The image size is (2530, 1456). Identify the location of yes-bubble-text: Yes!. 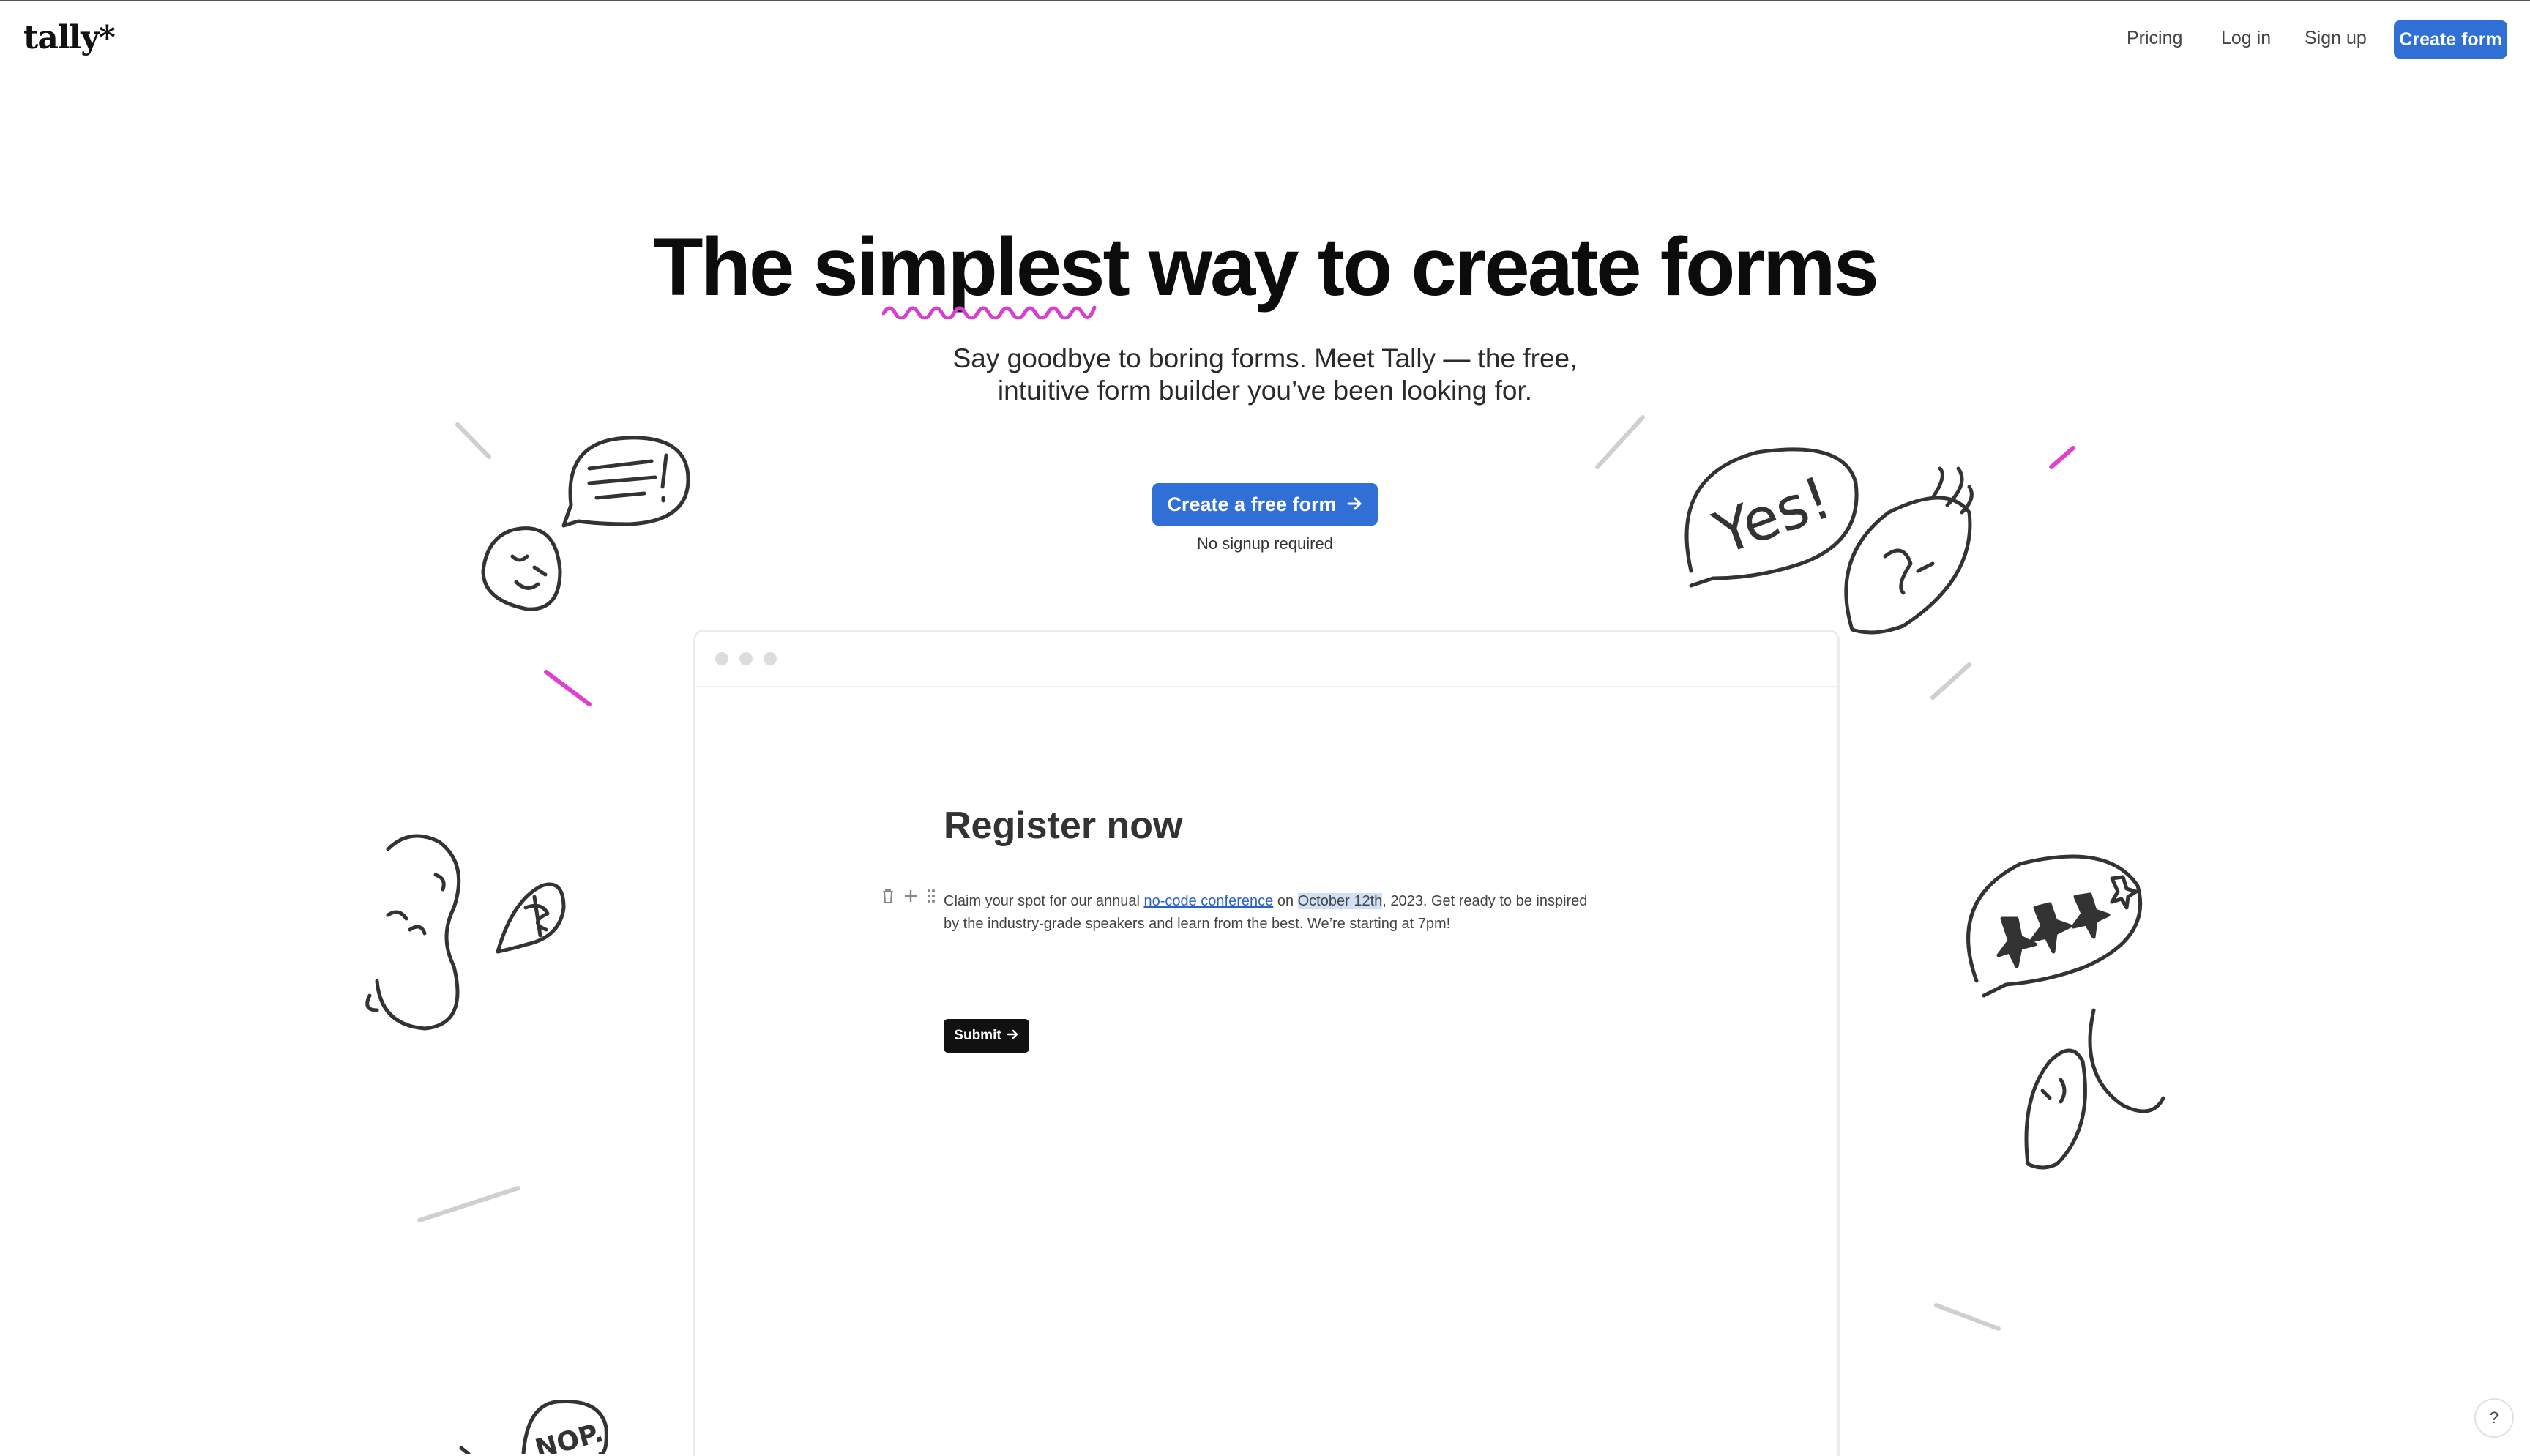
(1772, 515).